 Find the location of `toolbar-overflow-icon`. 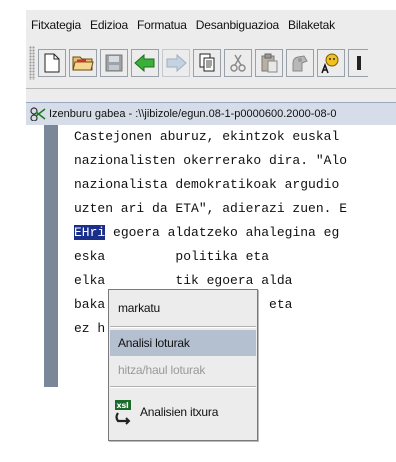

toolbar-overflow-icon is located at coordinates (358, 63).